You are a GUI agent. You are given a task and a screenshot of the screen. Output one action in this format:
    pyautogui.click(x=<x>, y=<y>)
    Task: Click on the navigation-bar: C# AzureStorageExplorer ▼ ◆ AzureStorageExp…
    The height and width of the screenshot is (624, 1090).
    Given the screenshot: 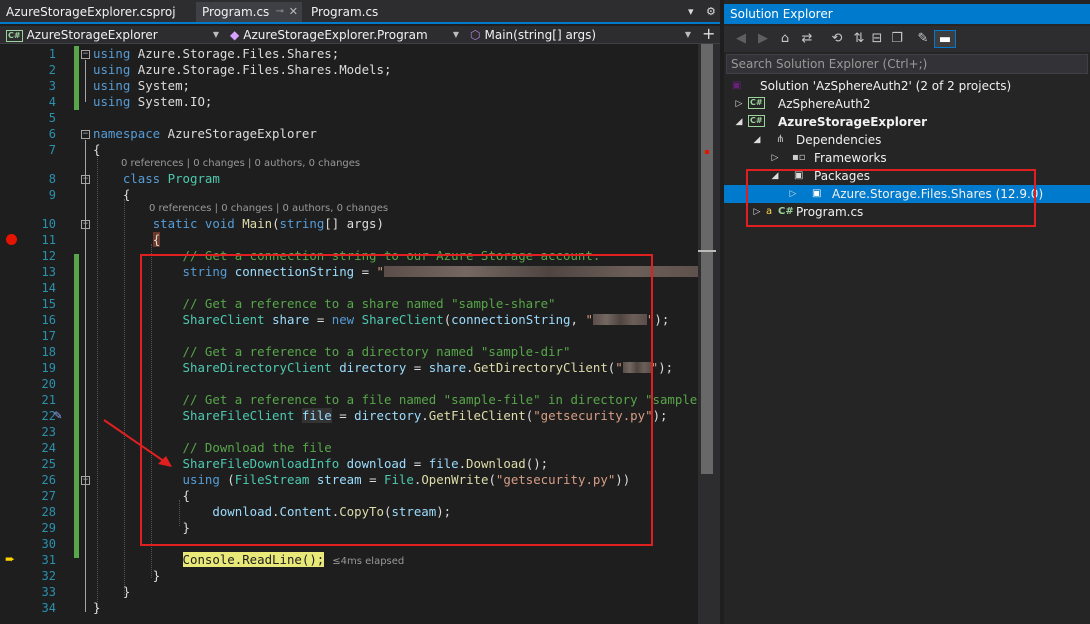 What is the action you would take?
    pyautogui.click(x=360, y=34)
    